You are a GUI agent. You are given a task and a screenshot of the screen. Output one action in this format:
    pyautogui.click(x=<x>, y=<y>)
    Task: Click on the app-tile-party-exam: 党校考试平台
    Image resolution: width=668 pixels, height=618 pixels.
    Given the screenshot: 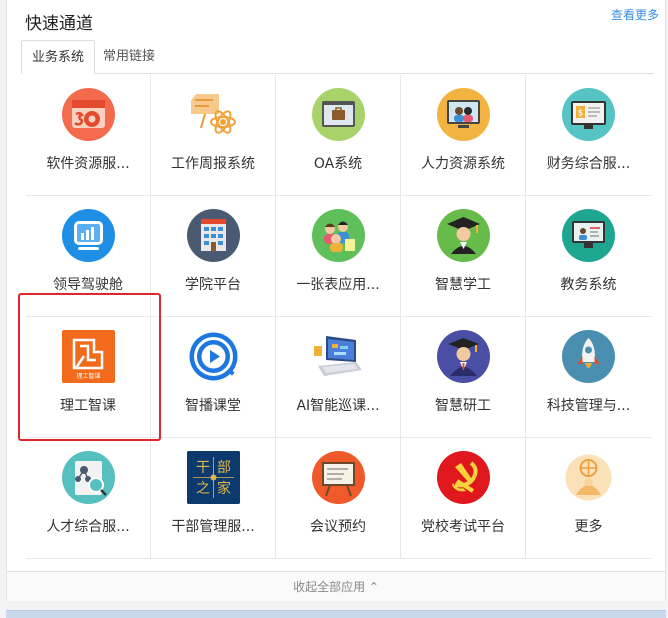 What is the action you would take?
    pyautogui.click(x=463, y=498)
    